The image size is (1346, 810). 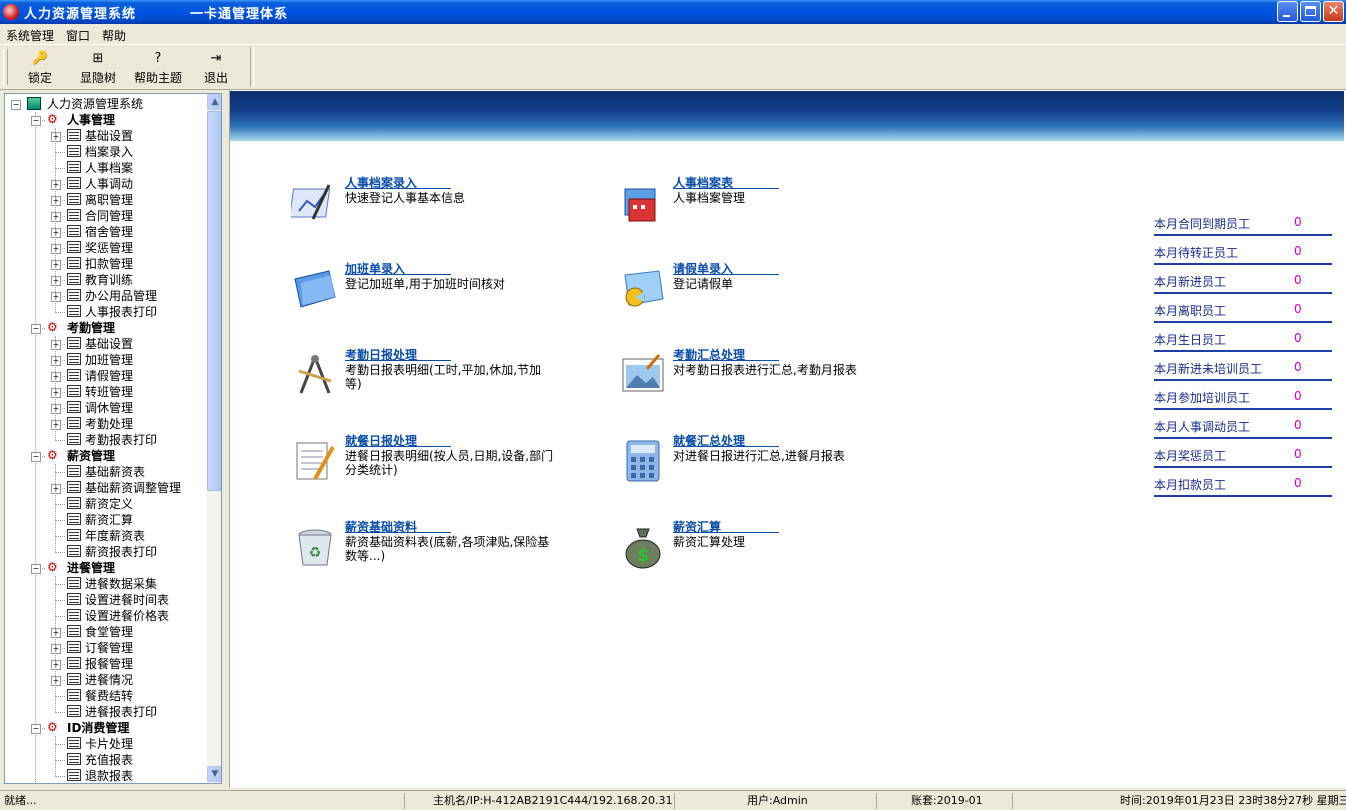 I want to click on notepad-icon, so click(x=315, y=461).